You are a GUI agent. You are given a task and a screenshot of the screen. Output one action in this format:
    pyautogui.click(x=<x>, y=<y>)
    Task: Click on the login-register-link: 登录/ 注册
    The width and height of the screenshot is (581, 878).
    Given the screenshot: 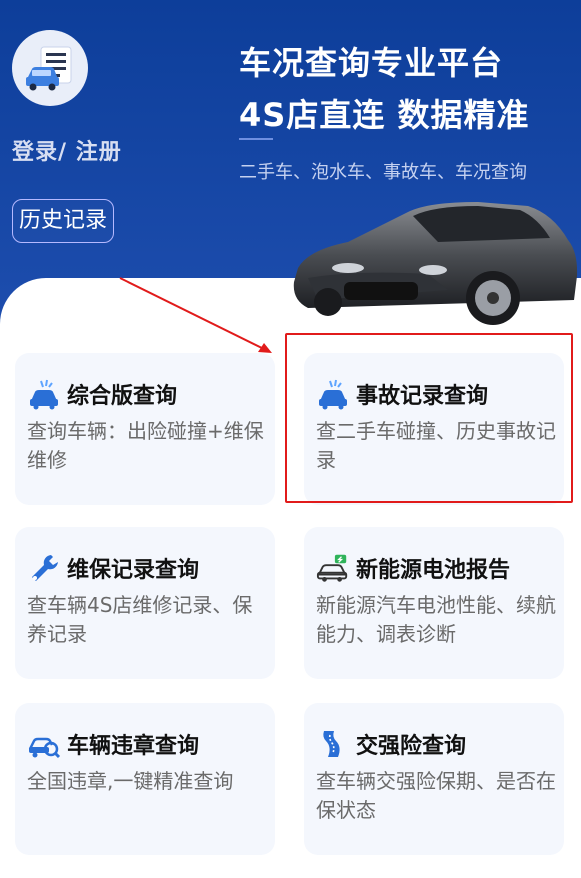 What is the action you would take?
    pyautogui.click(x=67, y=150)
    